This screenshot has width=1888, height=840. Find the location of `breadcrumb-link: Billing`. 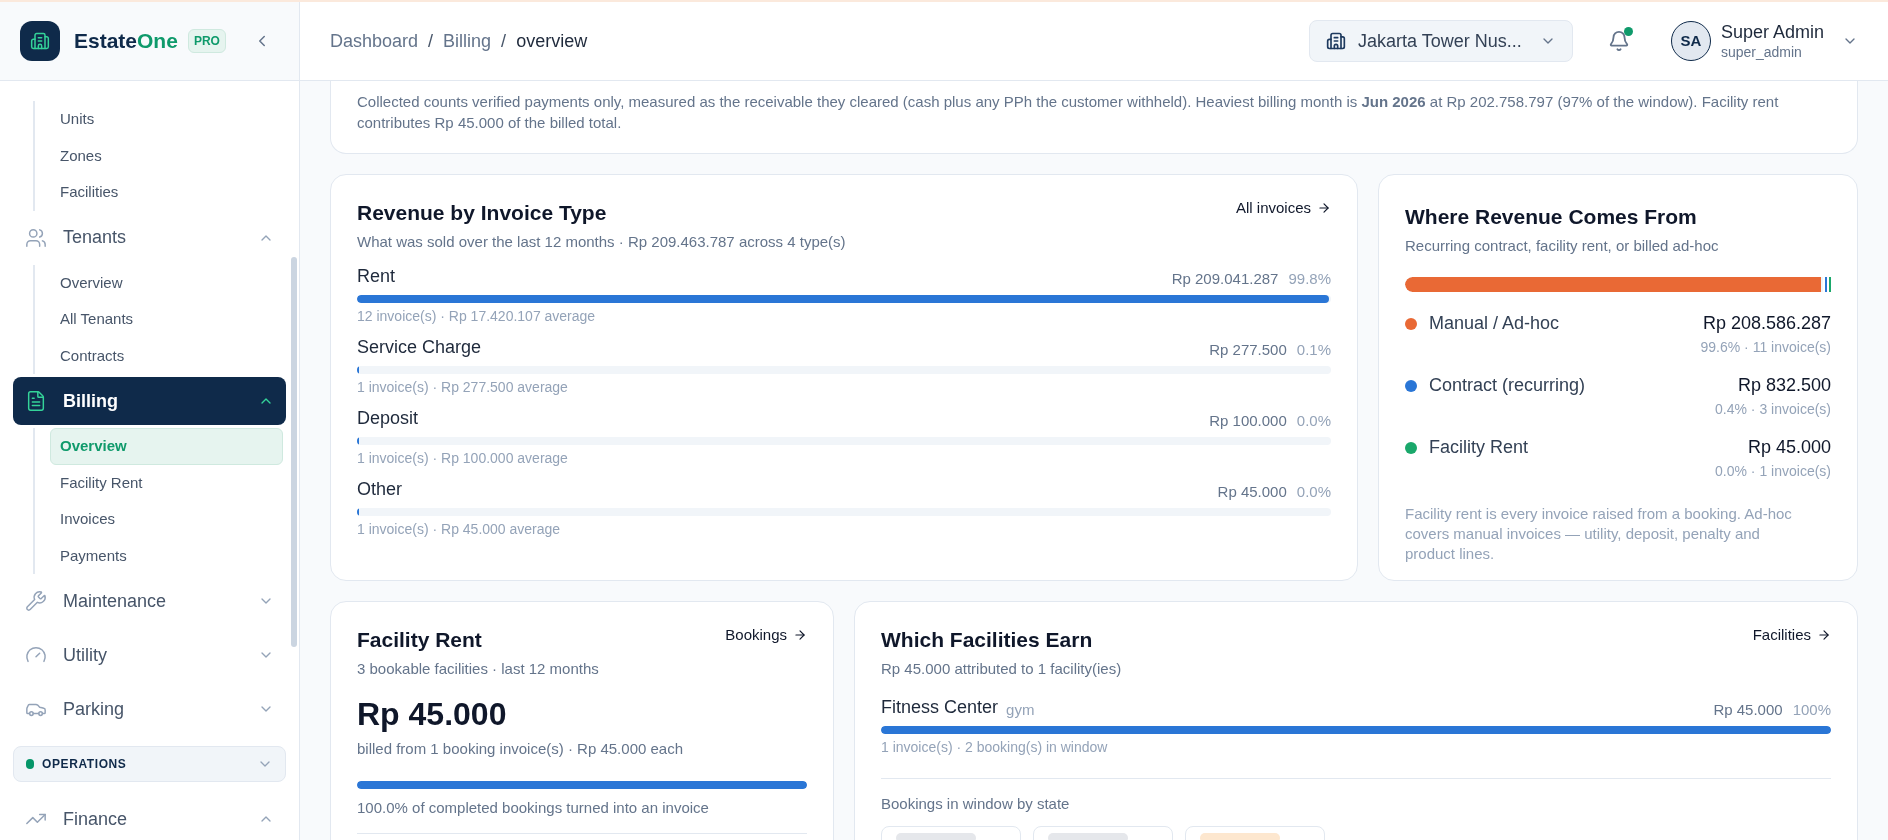

breadcrumb-link: Billing is located at coordinates (467, 41).